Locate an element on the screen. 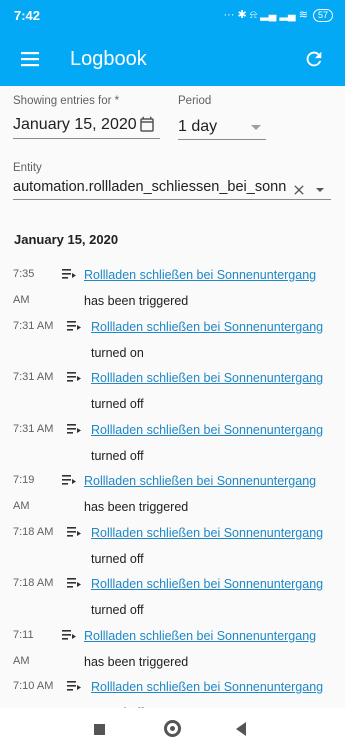  refresh-icon is located at coordinates (314, 59).